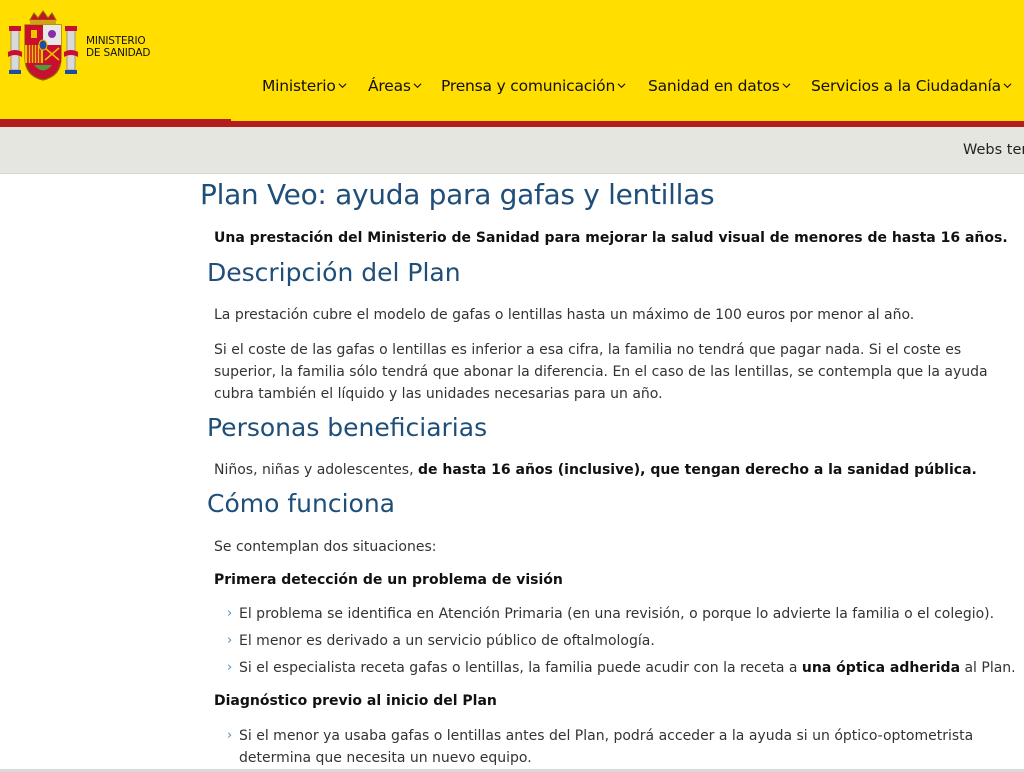 The height and width of the screenshot is (772, 1024). What do you see at coordinates (389, 86) in the screenshot?
I see `nav-item-label: Áreas` at bounding box center [389, 86].